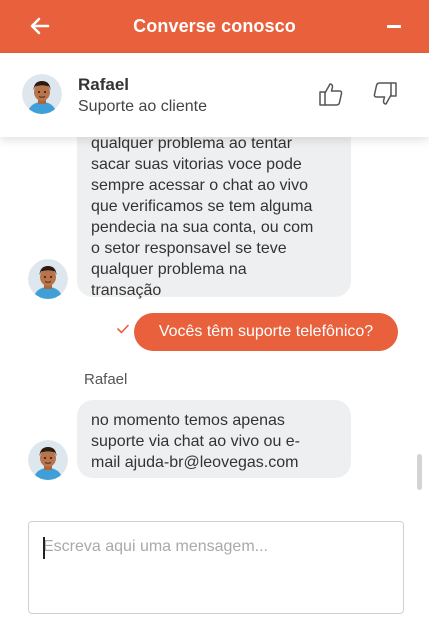 The width and height of the screenshot is (429, 632). I want to click on check-icon, so click(123, 329).